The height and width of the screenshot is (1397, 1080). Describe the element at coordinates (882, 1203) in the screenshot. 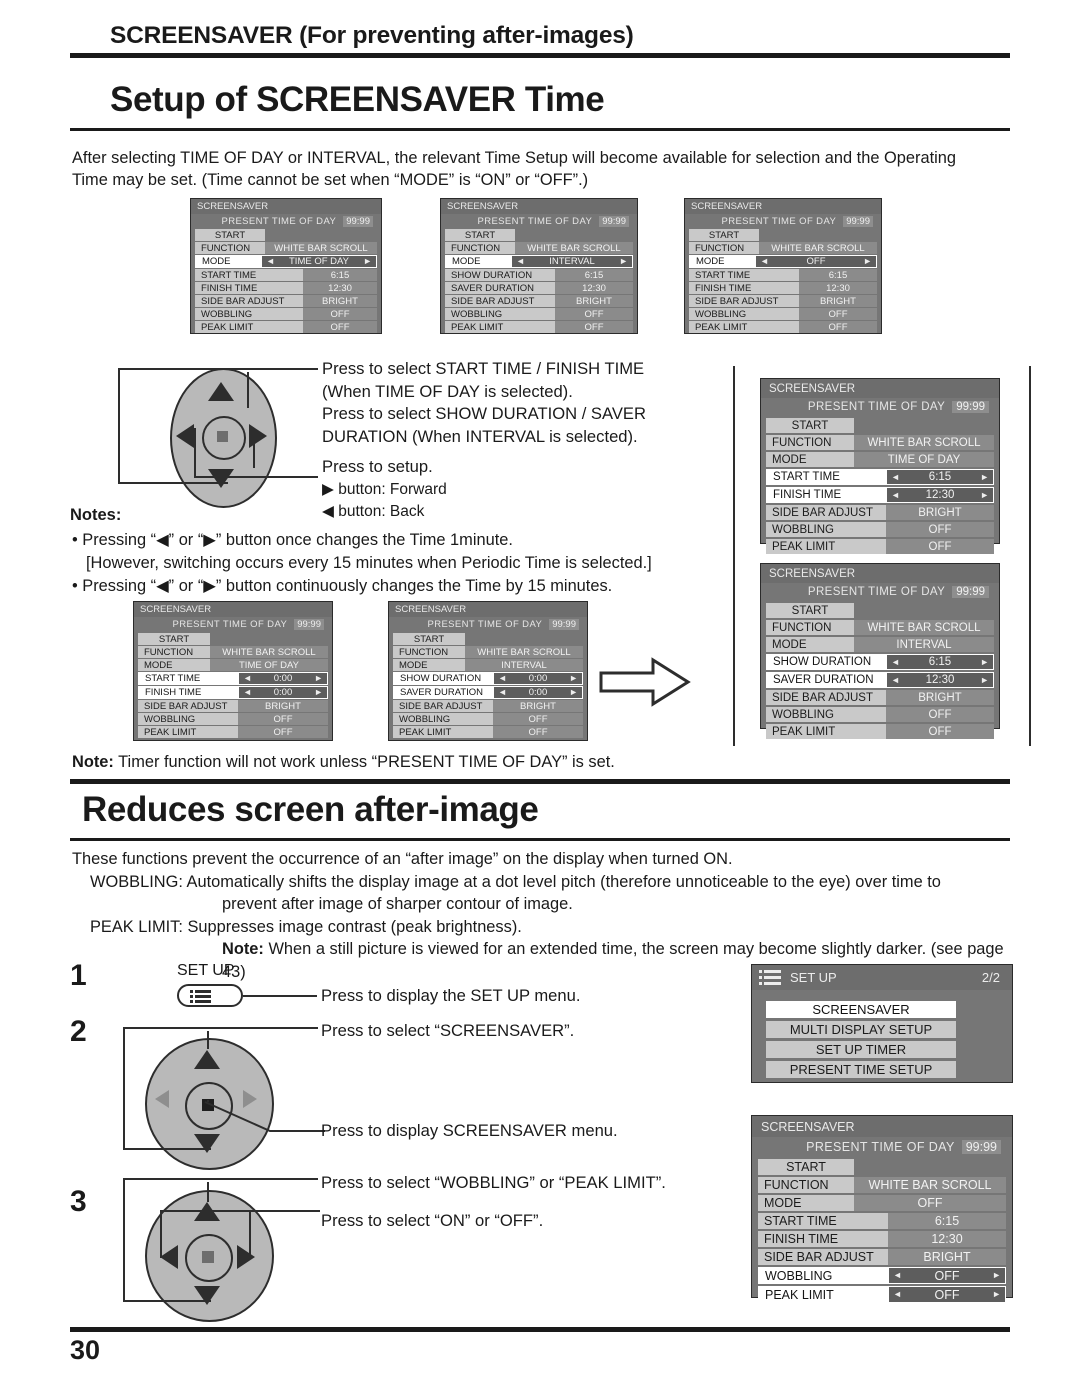

I see `osd-row-mode: MODE OFF` at that location.